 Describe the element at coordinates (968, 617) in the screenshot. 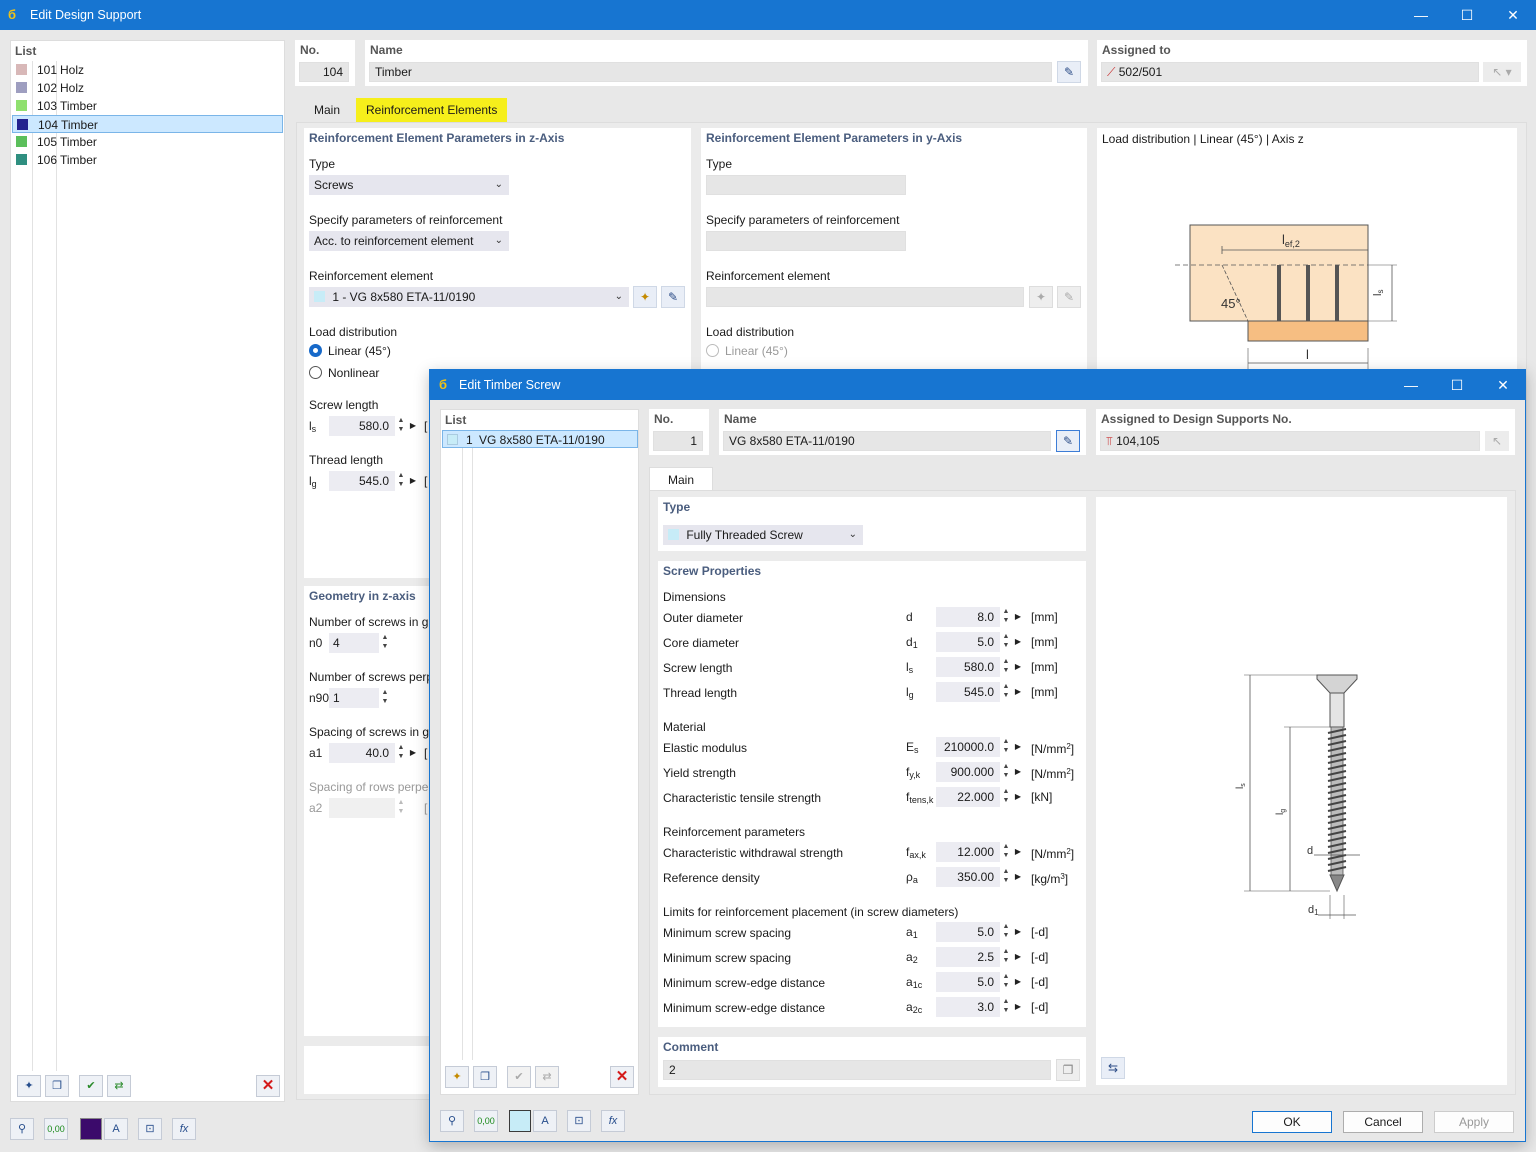

I see `property-input: 8.0` at that location.